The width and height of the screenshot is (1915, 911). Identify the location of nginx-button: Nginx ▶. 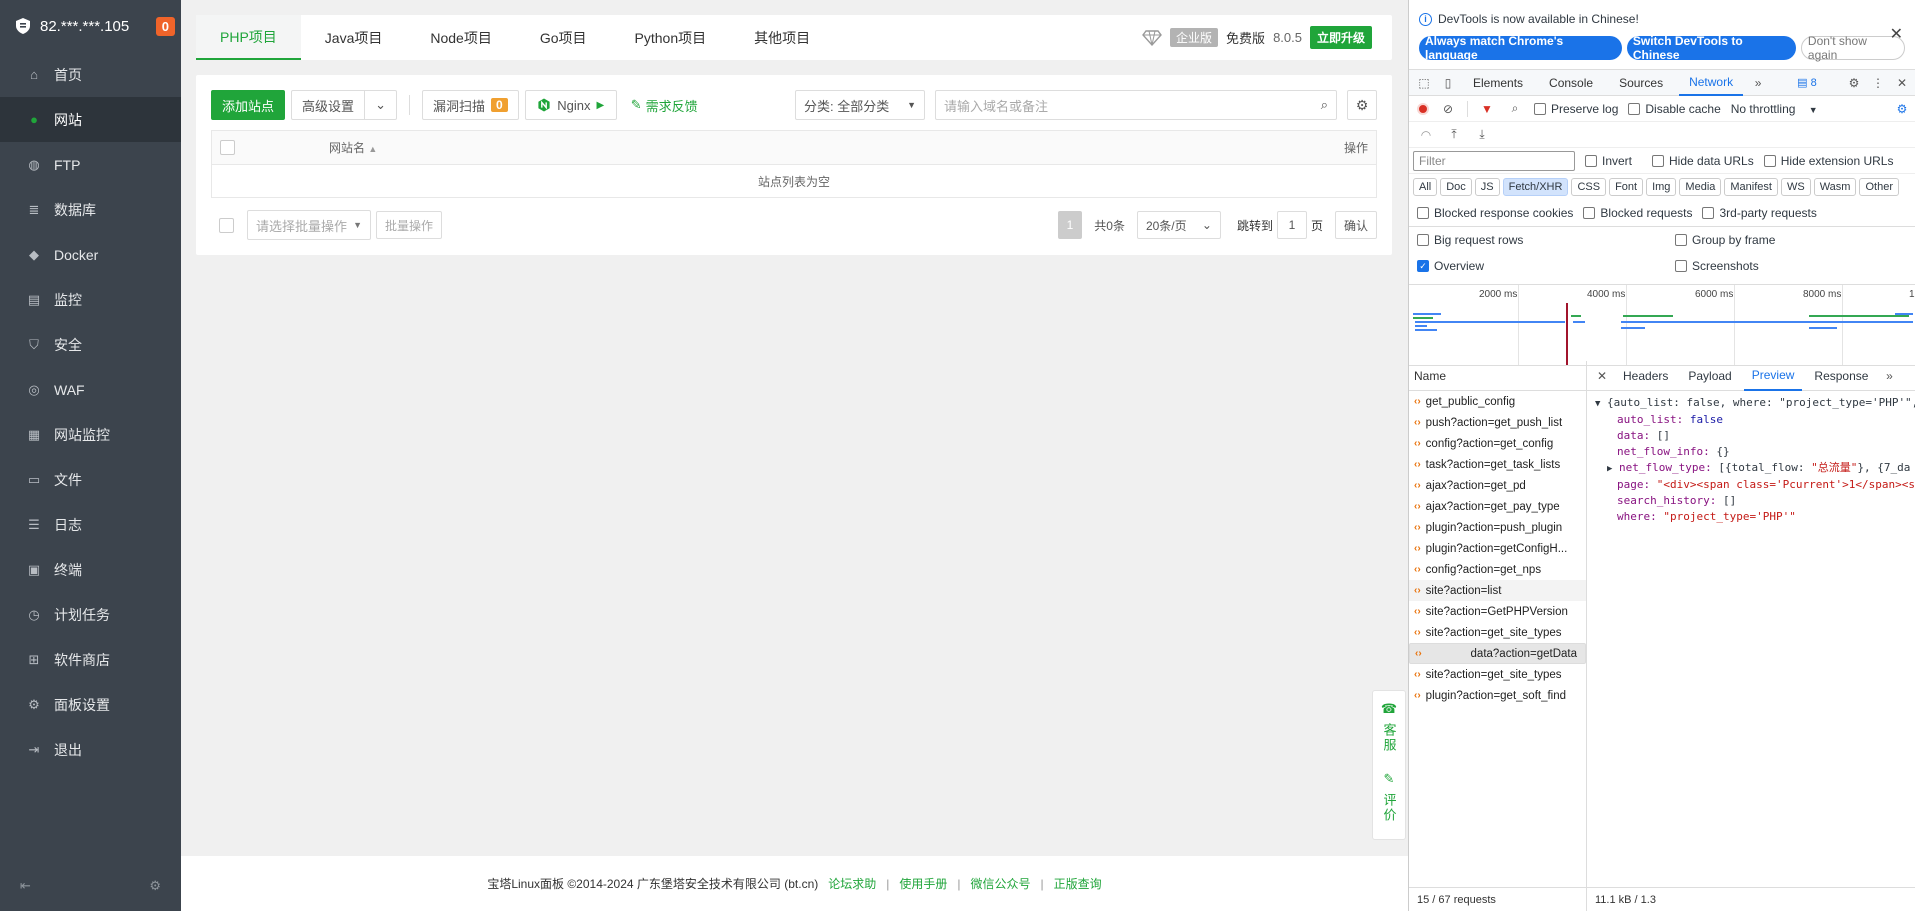
(570, 105).